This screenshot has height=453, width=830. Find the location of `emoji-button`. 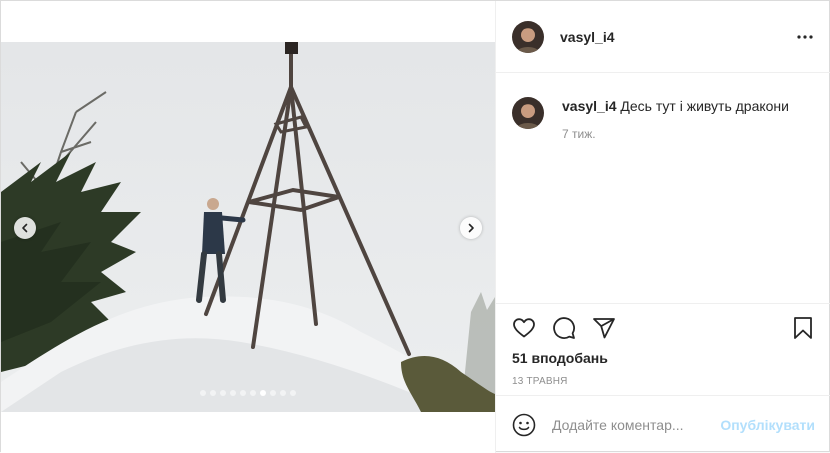

emoji-button is located at coordinates (524, 425).